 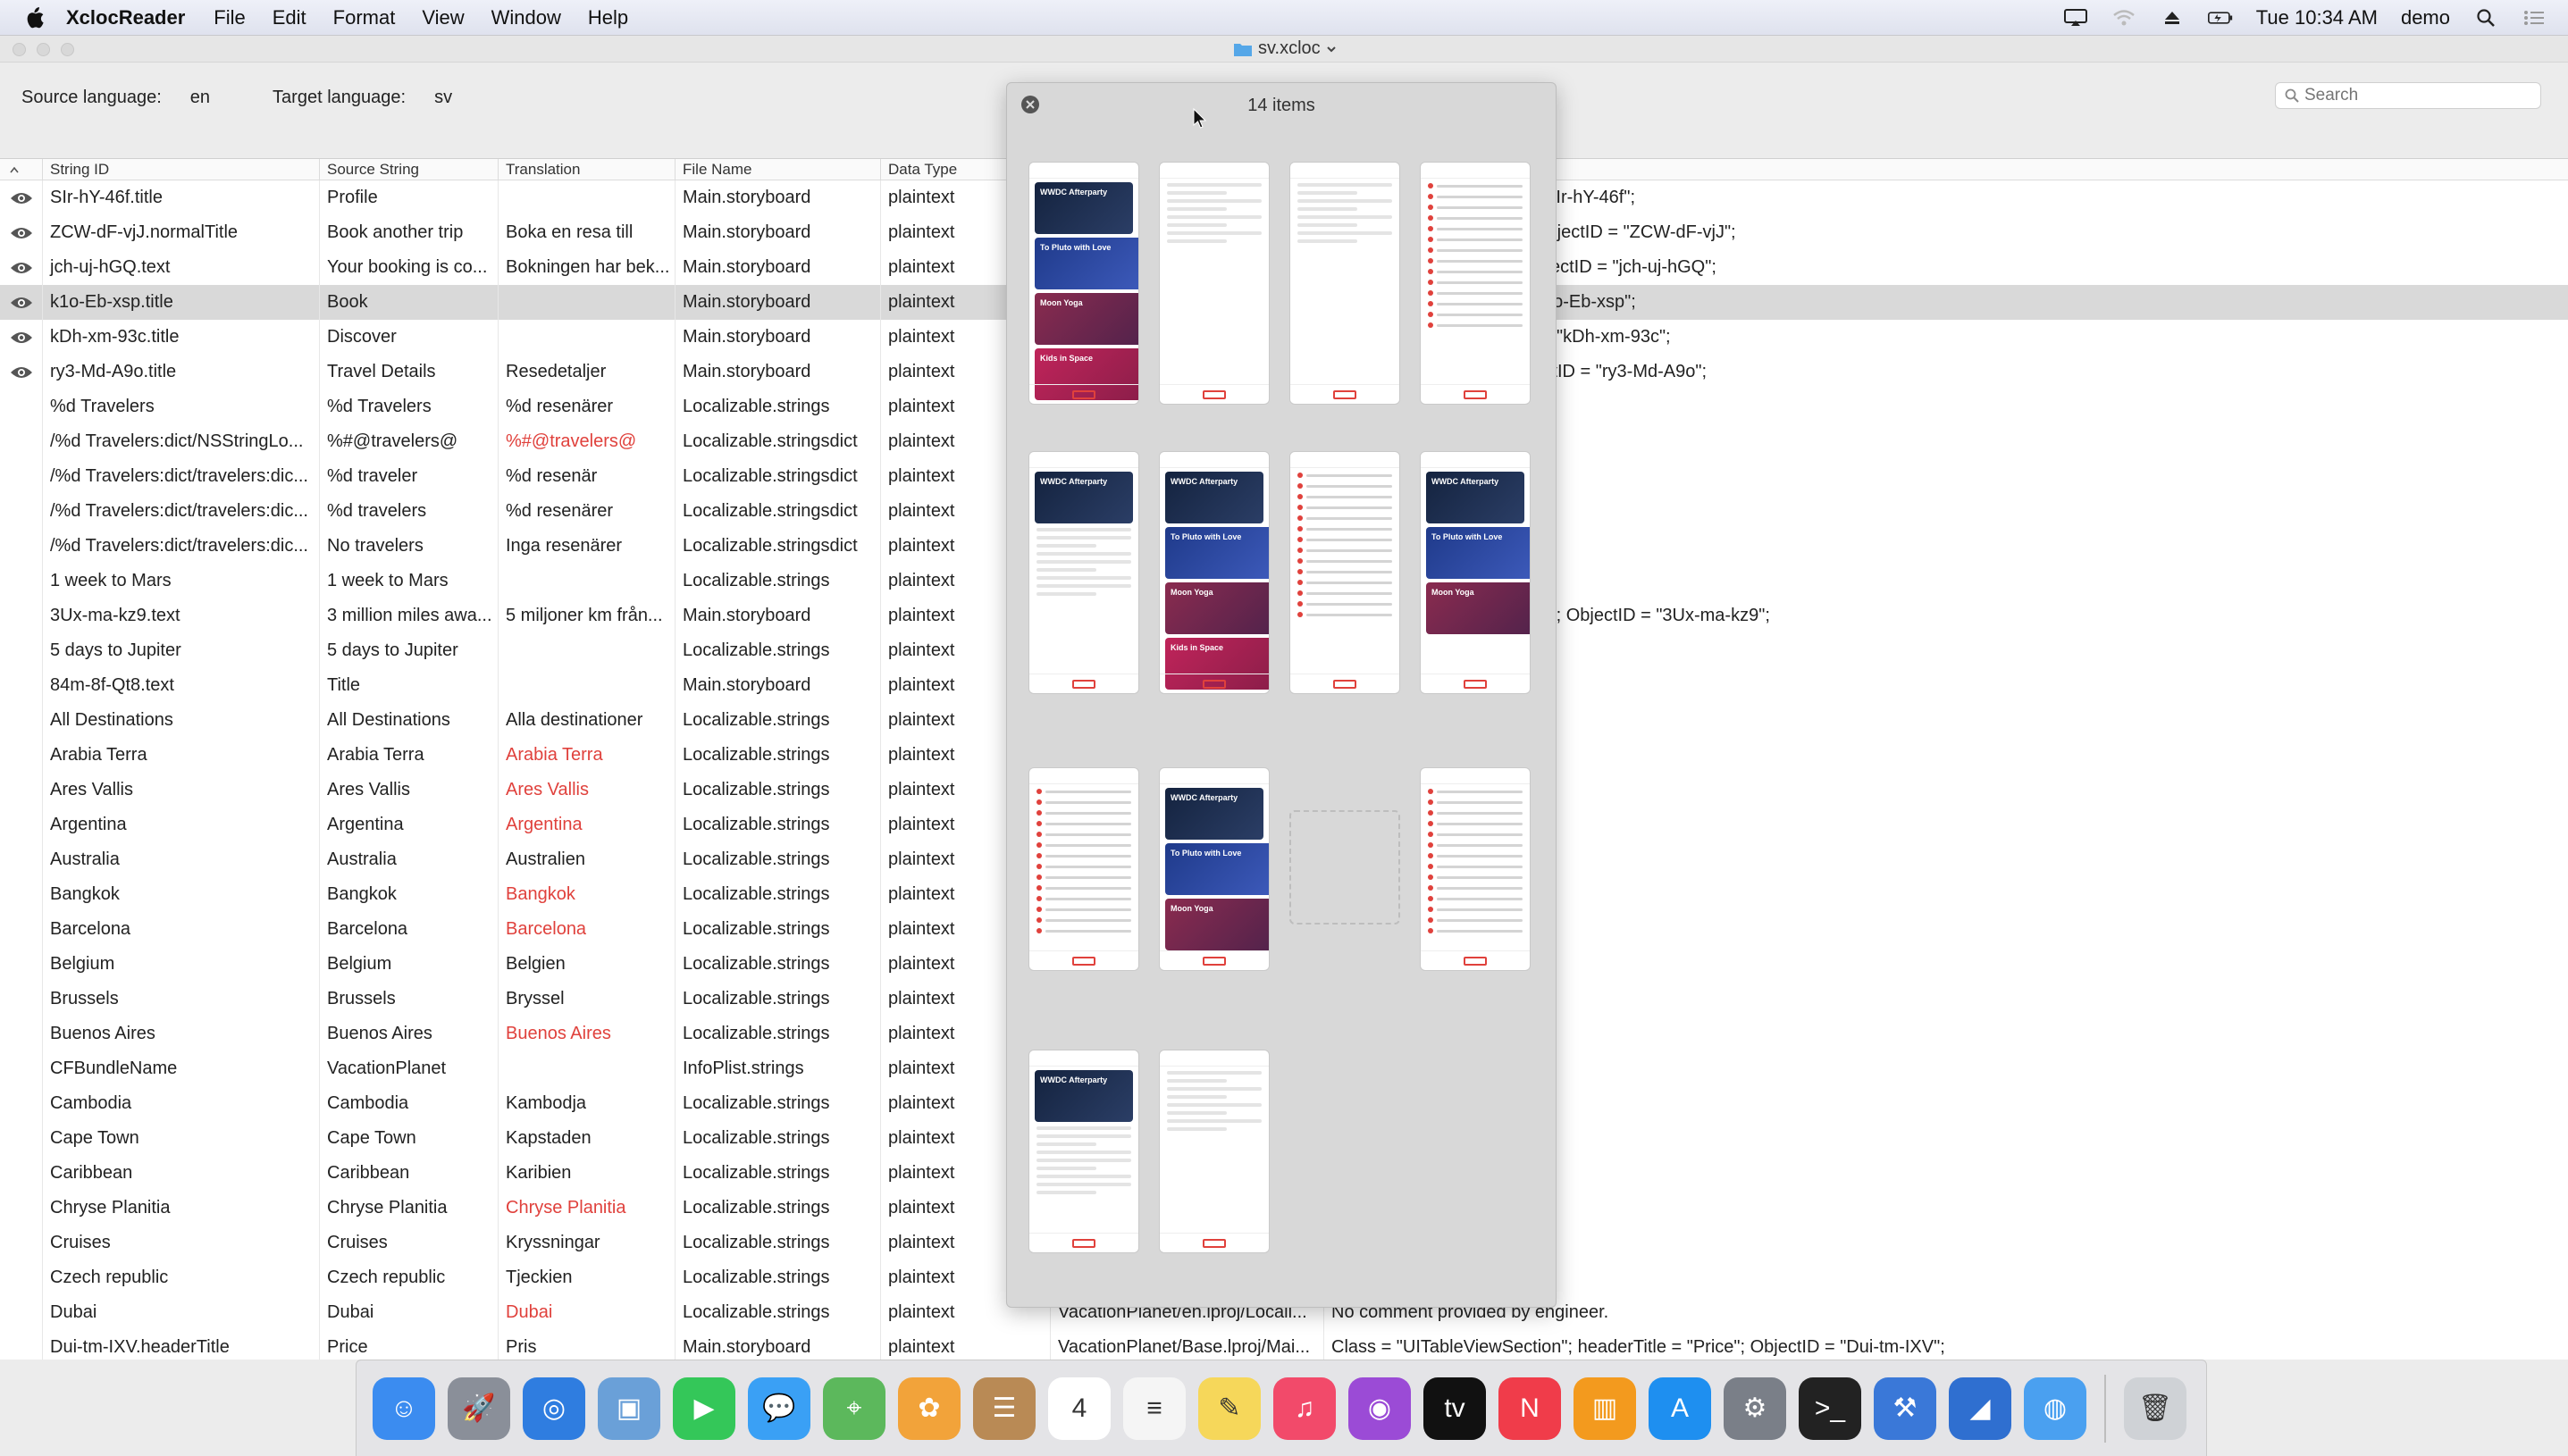 What do you see at coordinates (125, 17) in the screenshot?
I see `app-menu: XclocReader` at bounding box center [125, 17].